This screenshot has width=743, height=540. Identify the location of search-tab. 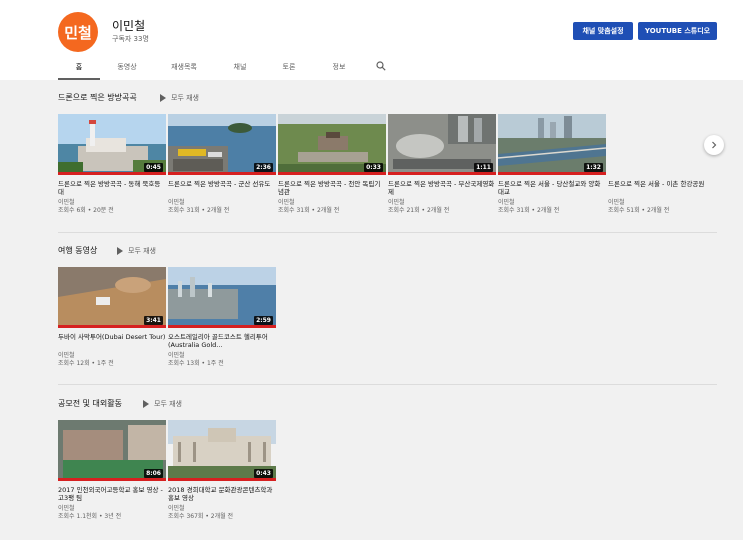
(381, 69).